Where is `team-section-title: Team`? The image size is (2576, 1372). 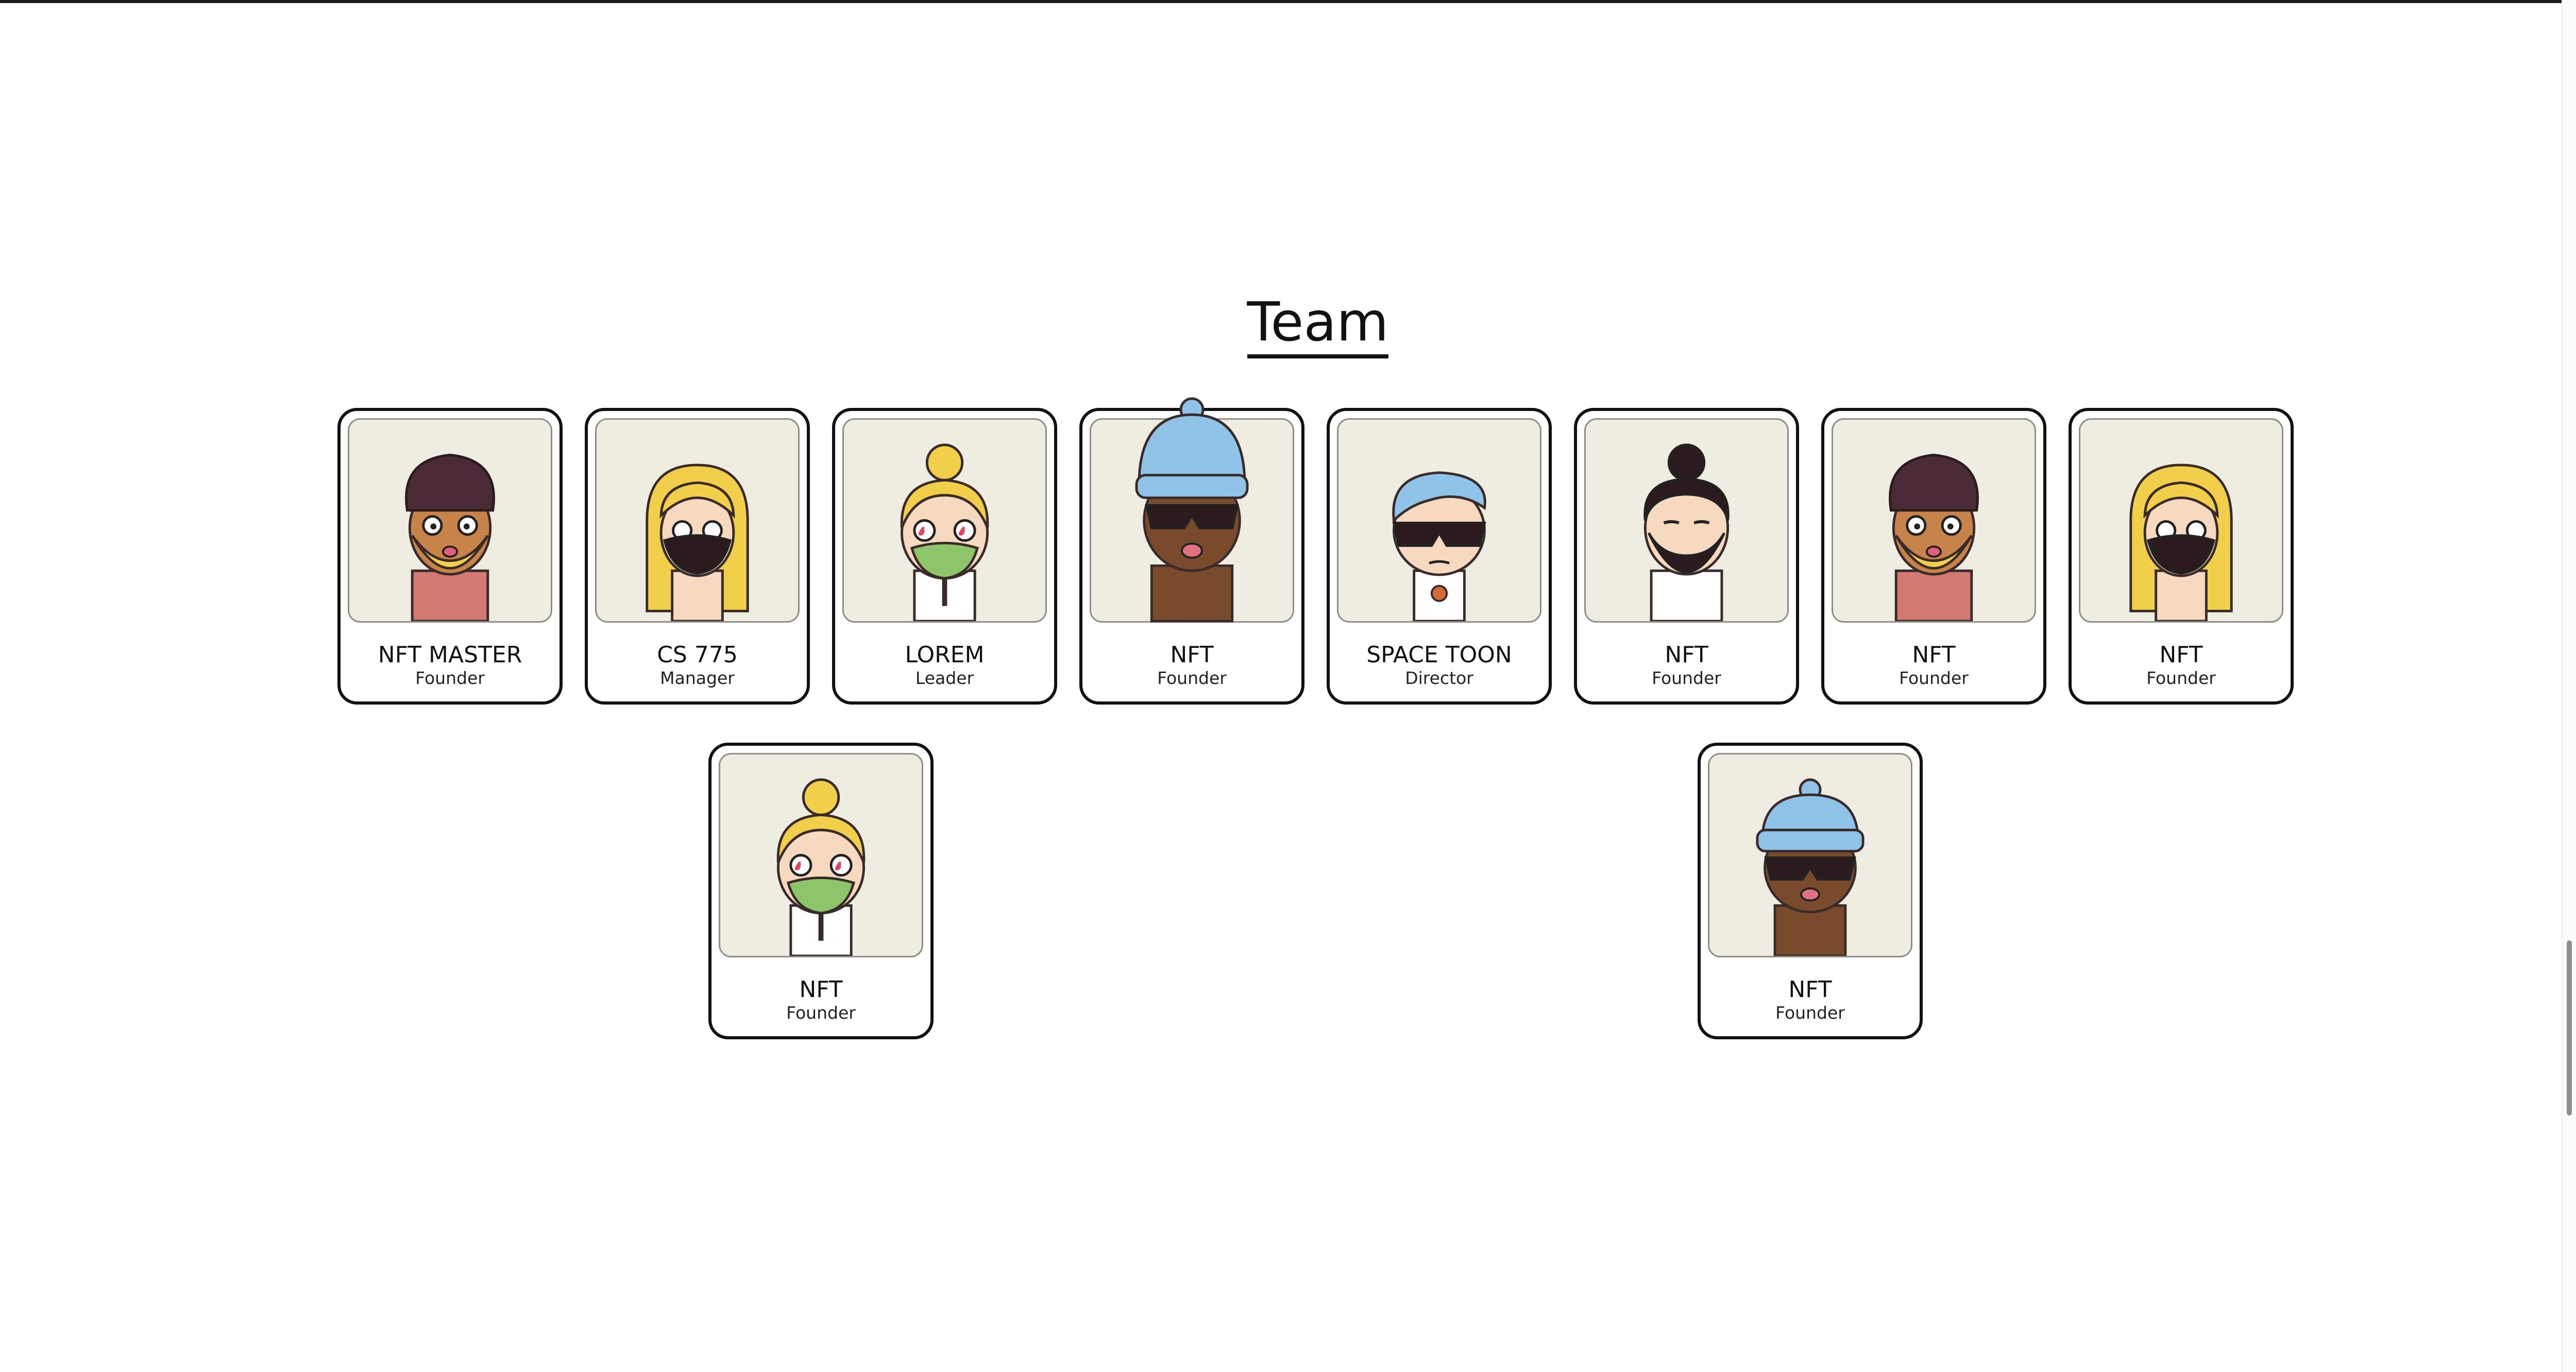
team-section-title: Team is located at coordinates (1288, 324).